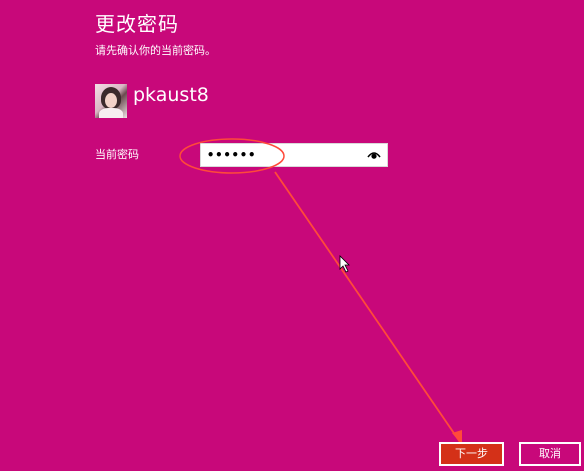 The height and width of the screenshot is (471, 584). I want to click on mouse-pointer-icon, so click(344, 264).